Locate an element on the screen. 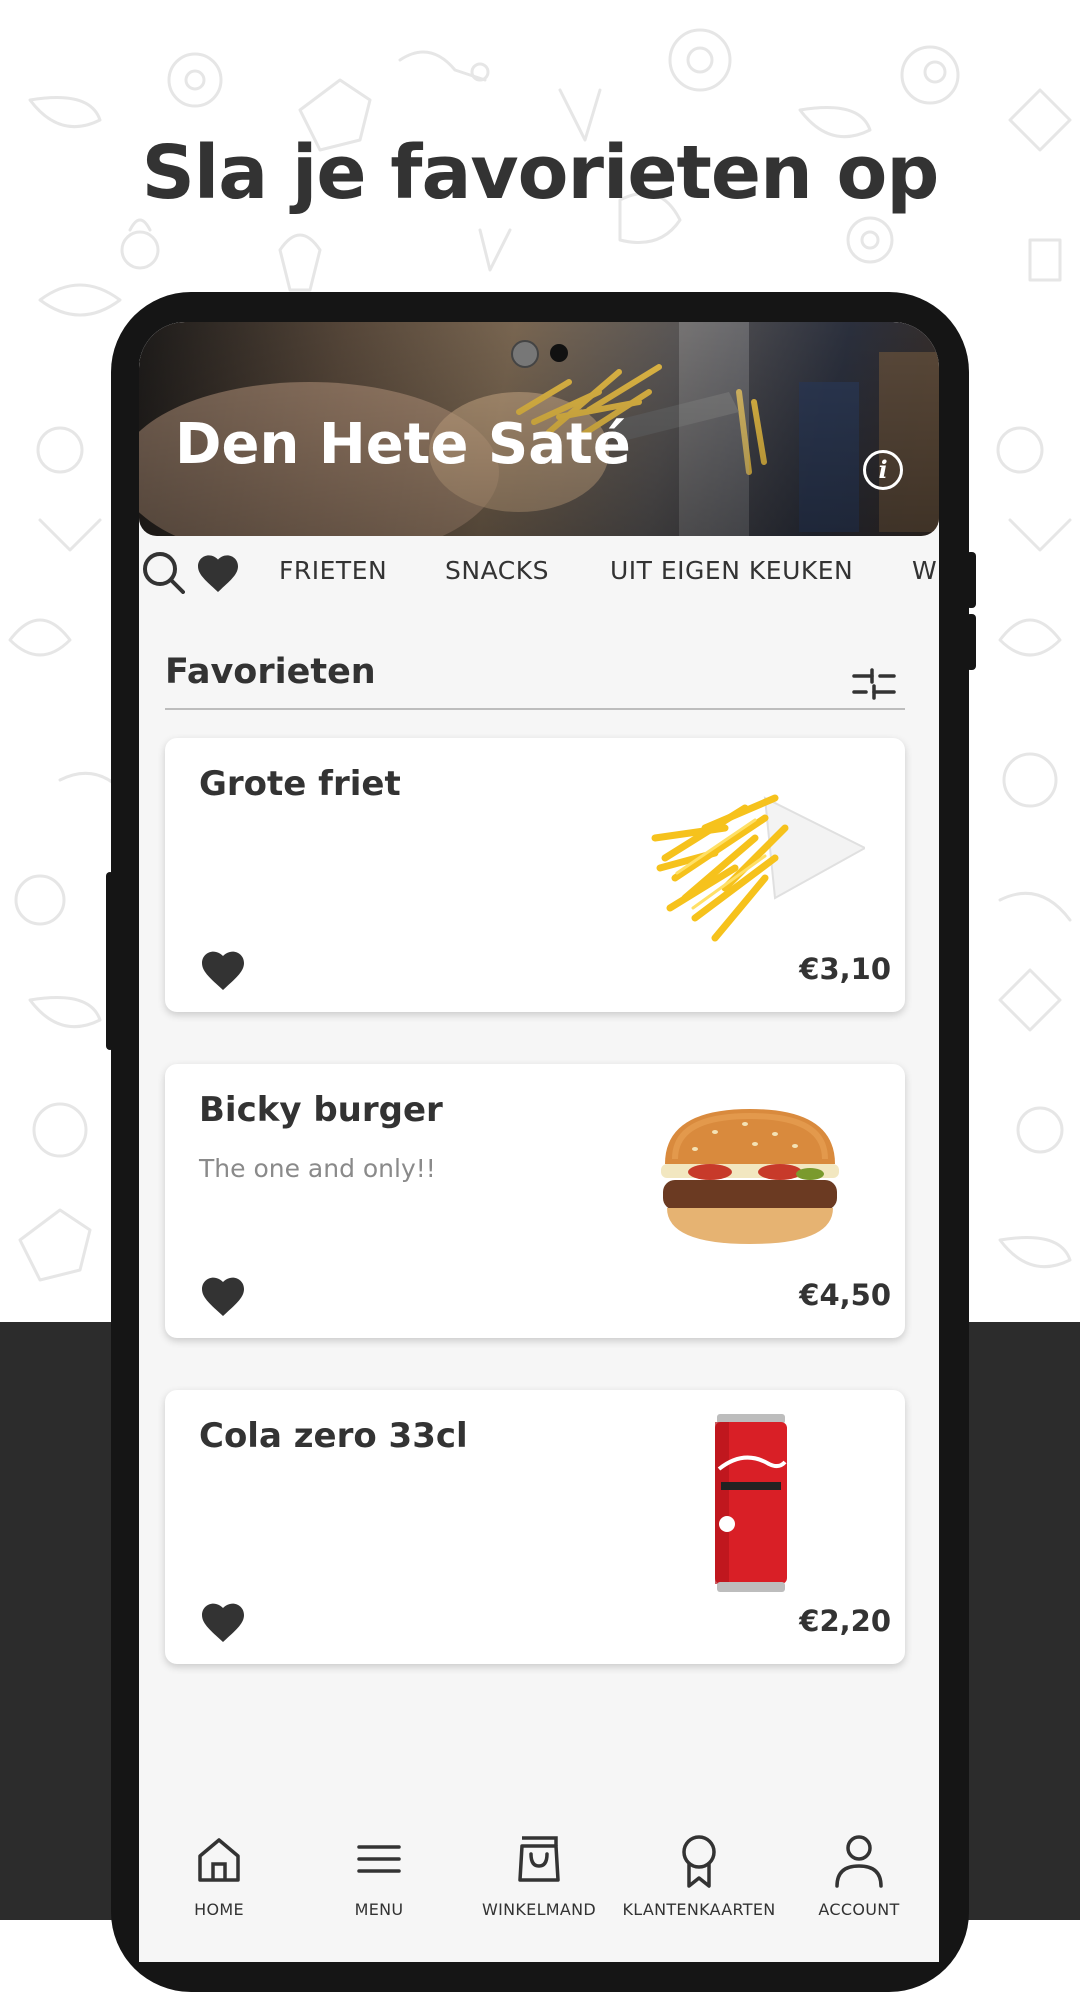 This screenshot has height=1992, width=1080. promo-headline: Sla je favorieten op is located at coordinates (540, 173).